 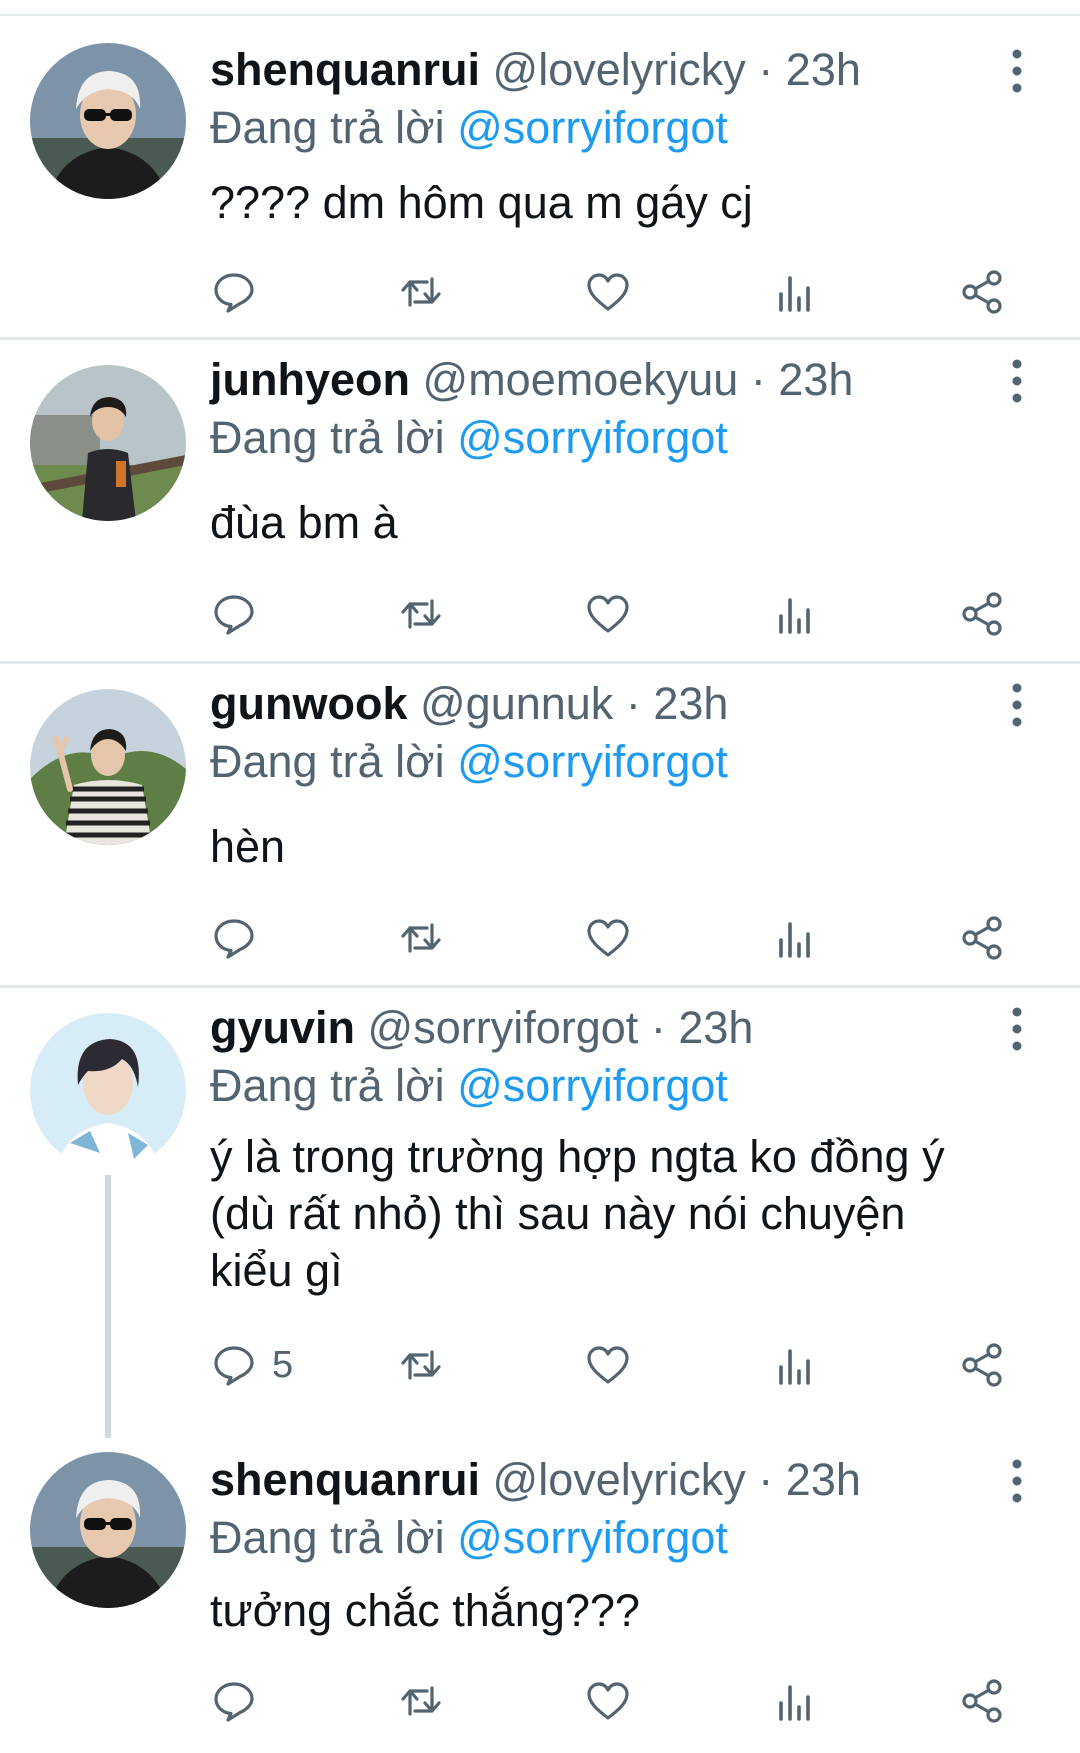 I want to click on thread-connector, so click(x=108, y=1306).